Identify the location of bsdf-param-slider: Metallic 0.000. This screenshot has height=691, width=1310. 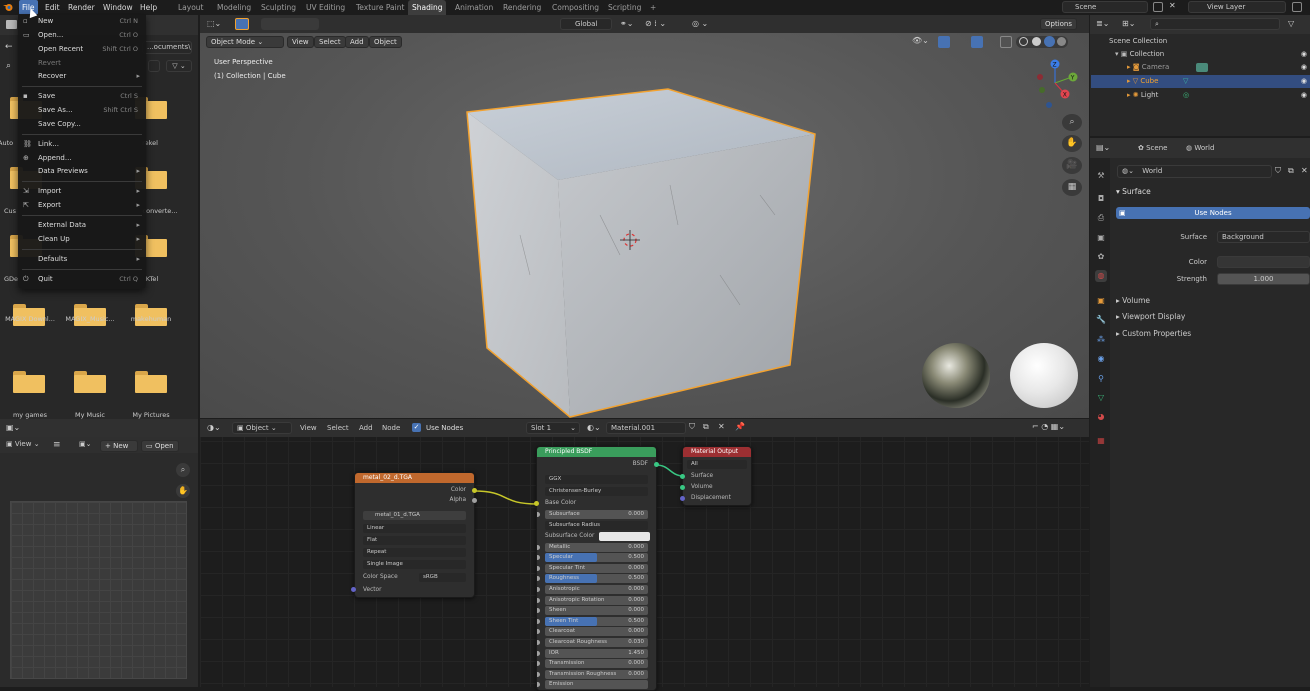
(596, 547).